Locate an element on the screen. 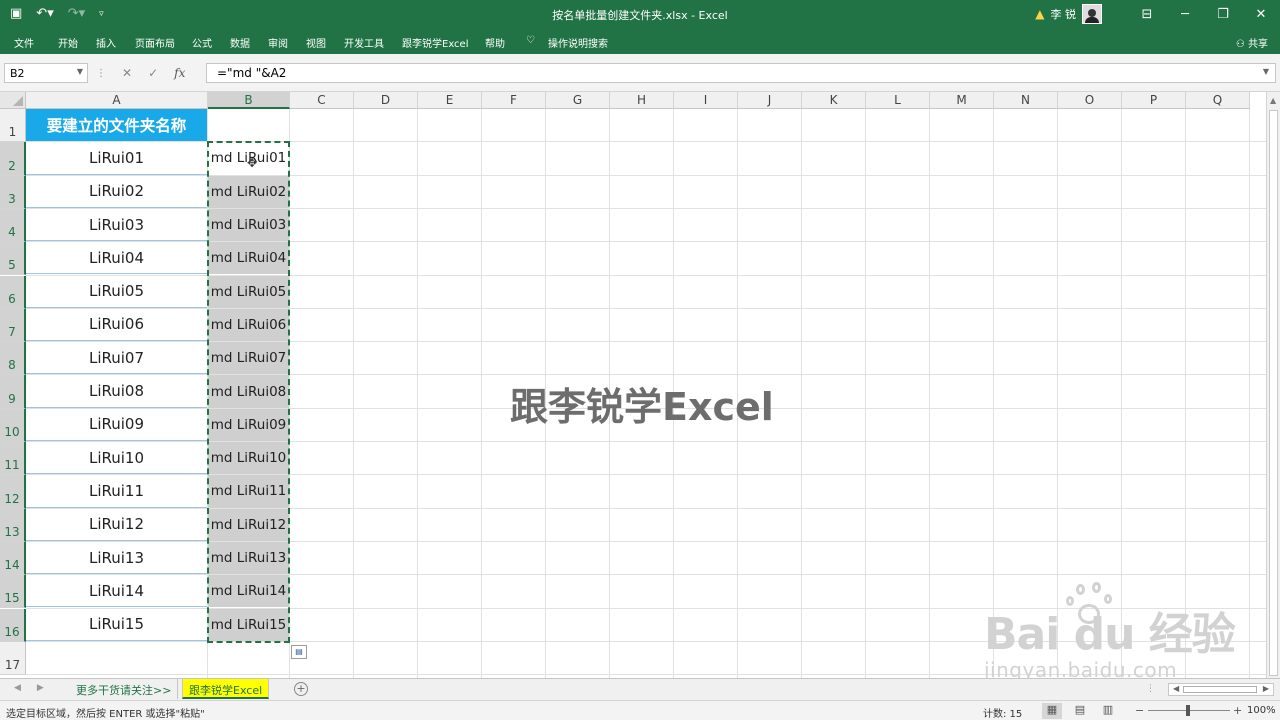 Image resolution: width=1280 pixels, height=720 pixels. horizontal-scroll-thumb is located at coordinates (1220, 689).